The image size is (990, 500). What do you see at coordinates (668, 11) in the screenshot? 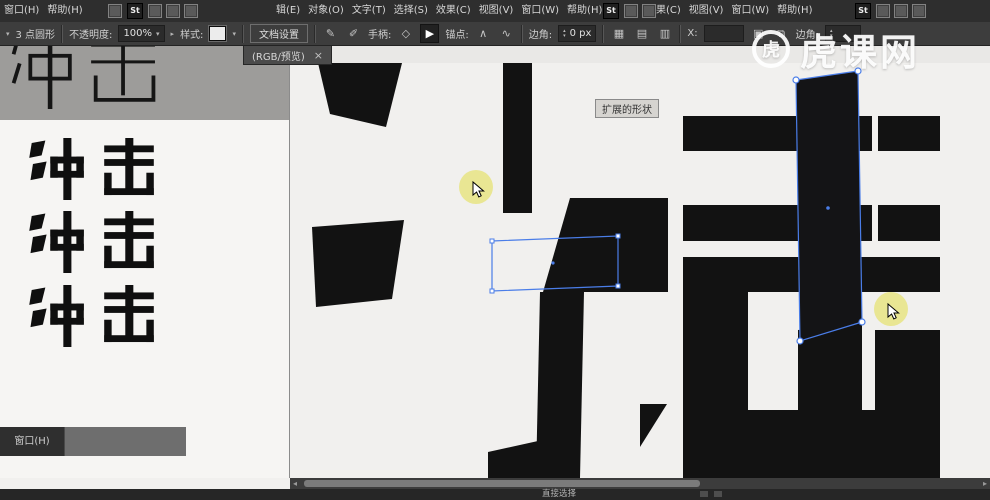
I see `menu-item-effect2: 果(C)` at bounding box center [668, 11].